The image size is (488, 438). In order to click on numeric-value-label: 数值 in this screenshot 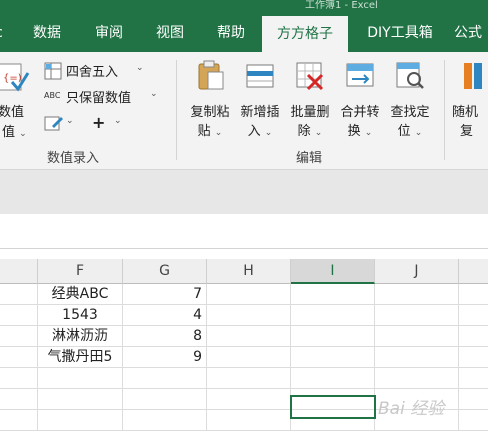, I will do `click(12, 110)`.